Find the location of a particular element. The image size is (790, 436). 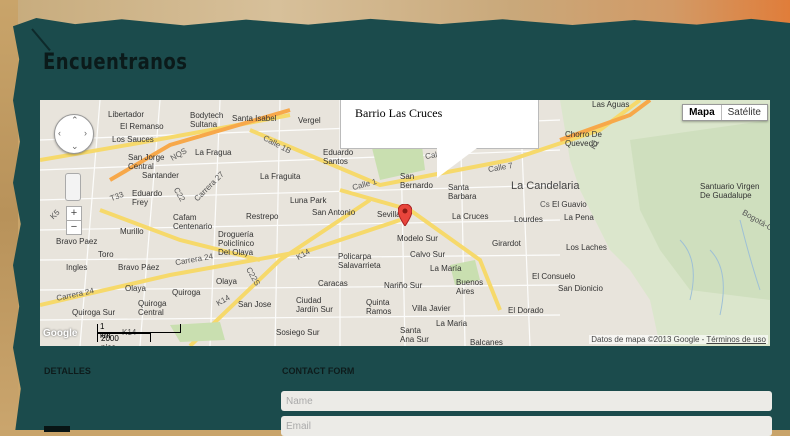

map-label: El Remanso is located at coordinates (142, 126).